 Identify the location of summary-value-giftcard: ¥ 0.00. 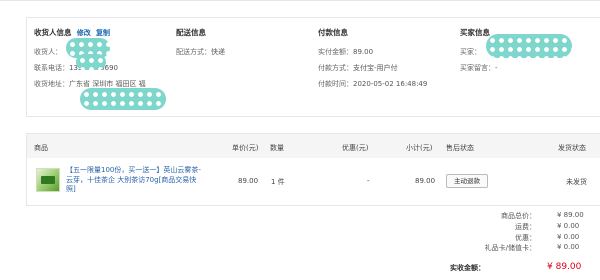
(568, 247).